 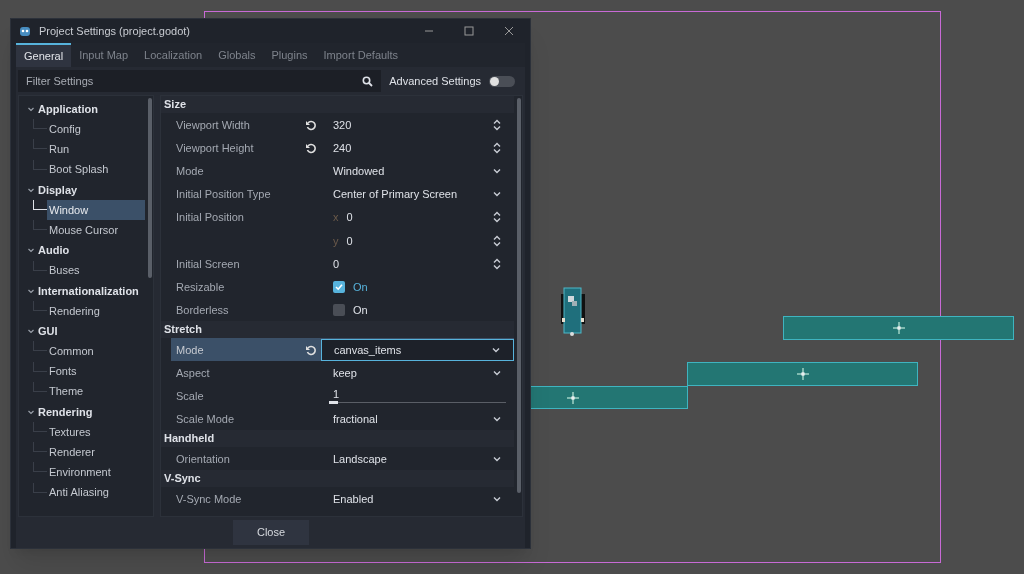 I want to click on search-icon, so click(x=368, y=81).